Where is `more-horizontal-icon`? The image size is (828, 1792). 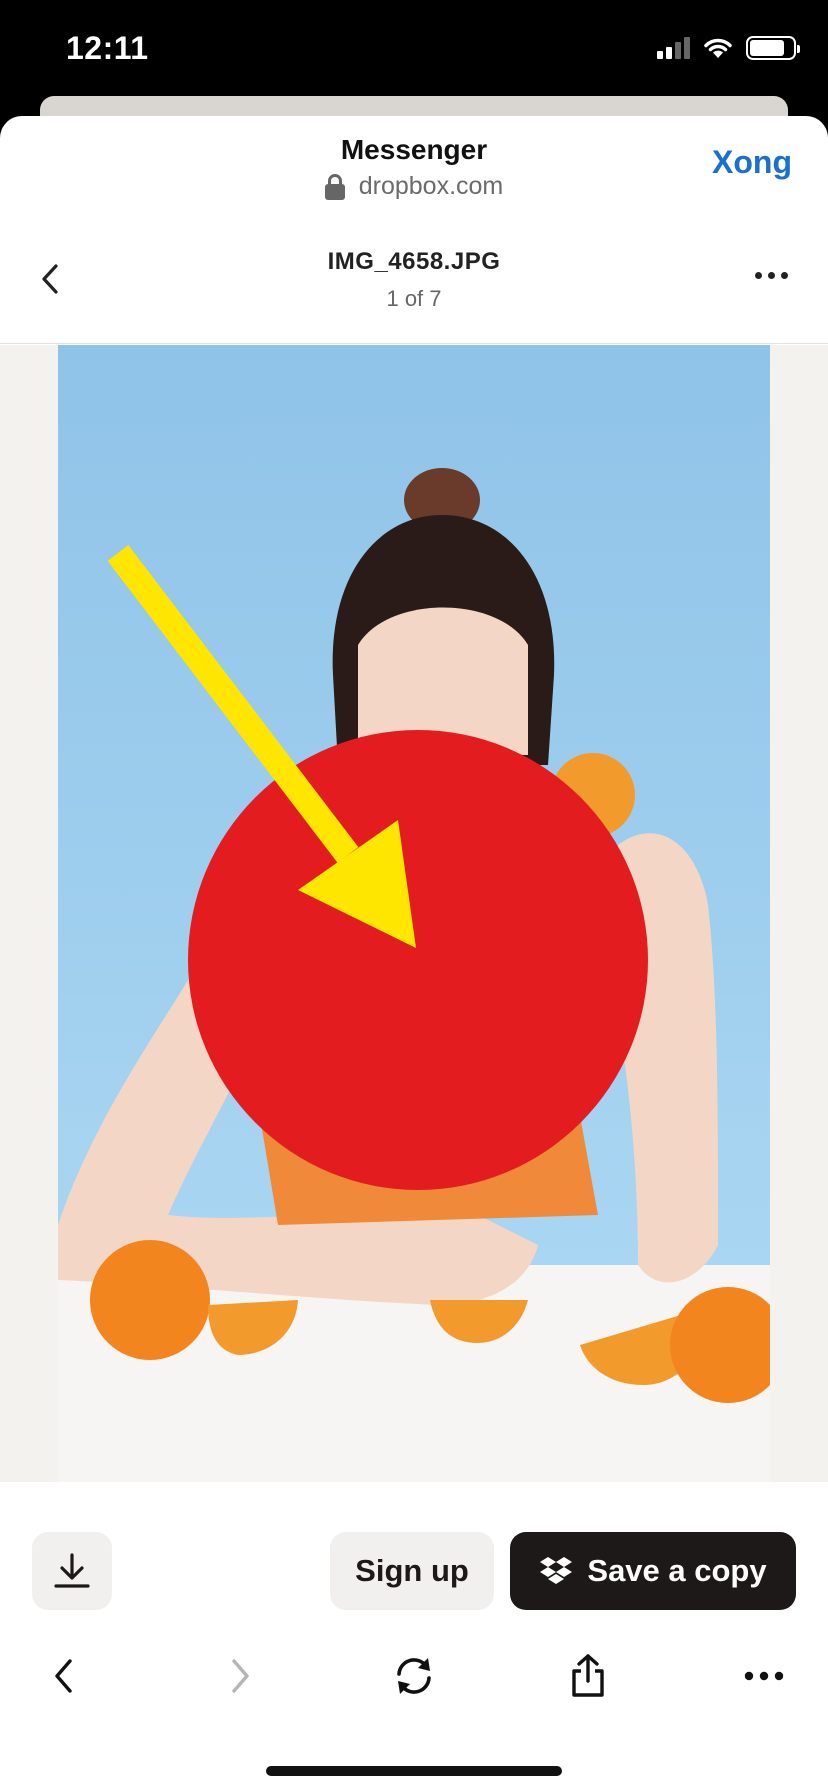
more-horizontal-icon is located at coordinates (764, 1676).